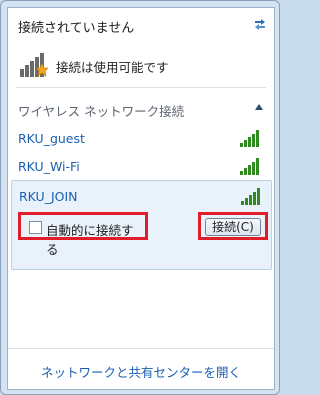 This screenshot has height=395, width=320. What do you see at coordinates (259, 107) in the screenshot?
I see `chevron-up-icon` at bounding box center [259, 107].